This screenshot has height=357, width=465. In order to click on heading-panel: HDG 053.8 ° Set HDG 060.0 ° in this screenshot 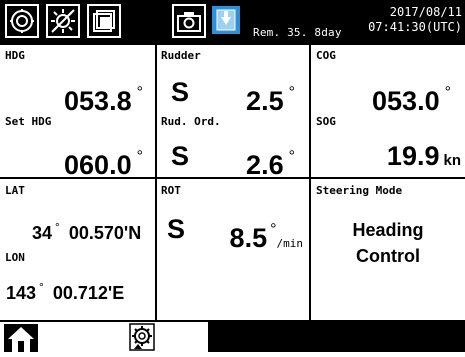, I will do `click(77, 112)`.